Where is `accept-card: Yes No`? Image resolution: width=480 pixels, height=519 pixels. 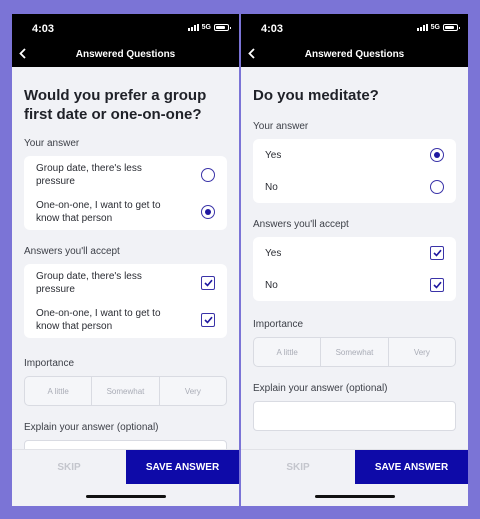 accept-card: Yes No is located at coordinates (354, 269).